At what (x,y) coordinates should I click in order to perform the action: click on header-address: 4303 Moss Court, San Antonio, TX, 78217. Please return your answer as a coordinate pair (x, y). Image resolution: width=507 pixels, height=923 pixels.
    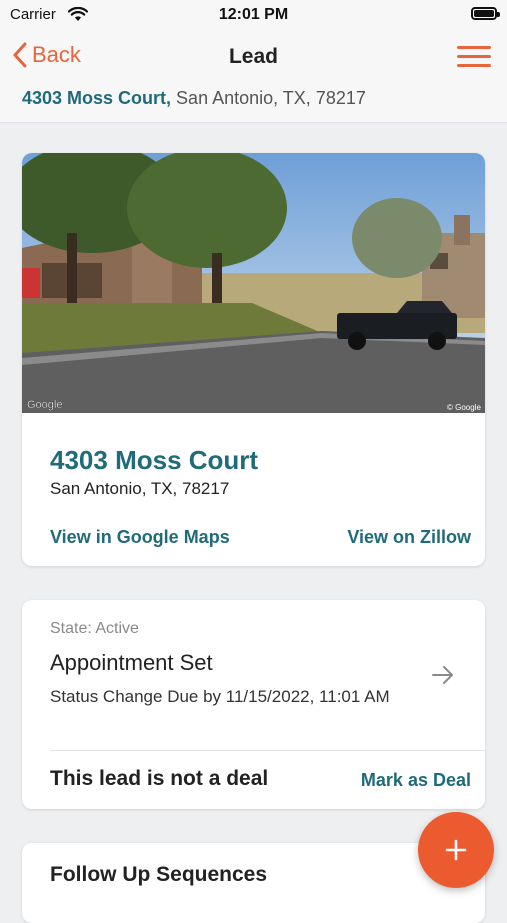
    Looking at the image, I should click on (194, 98).